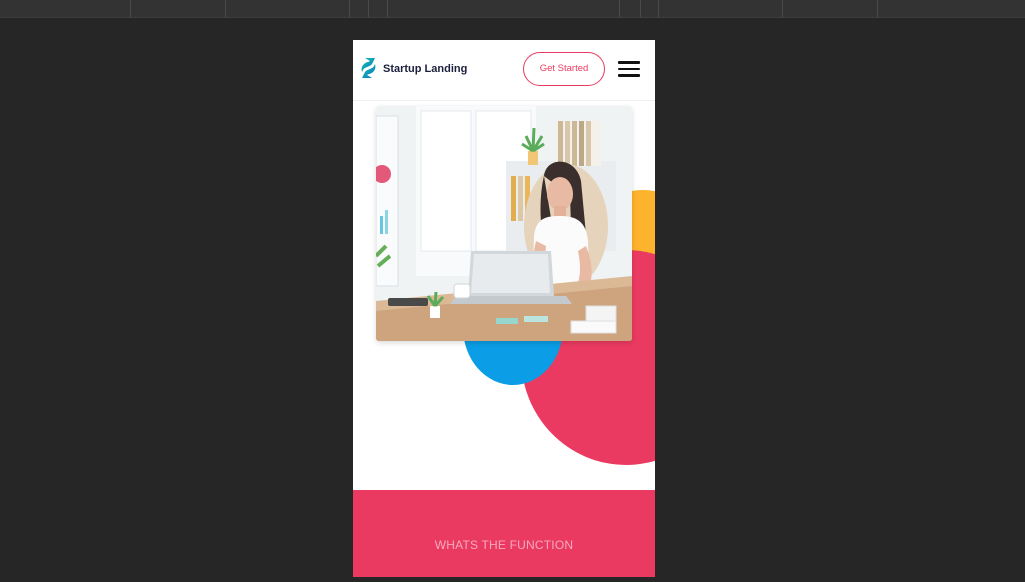  What do you see at coordinates (368, 68) in the screenshot?
I see `startup-logo-icon` at bounding box center [368, 68].